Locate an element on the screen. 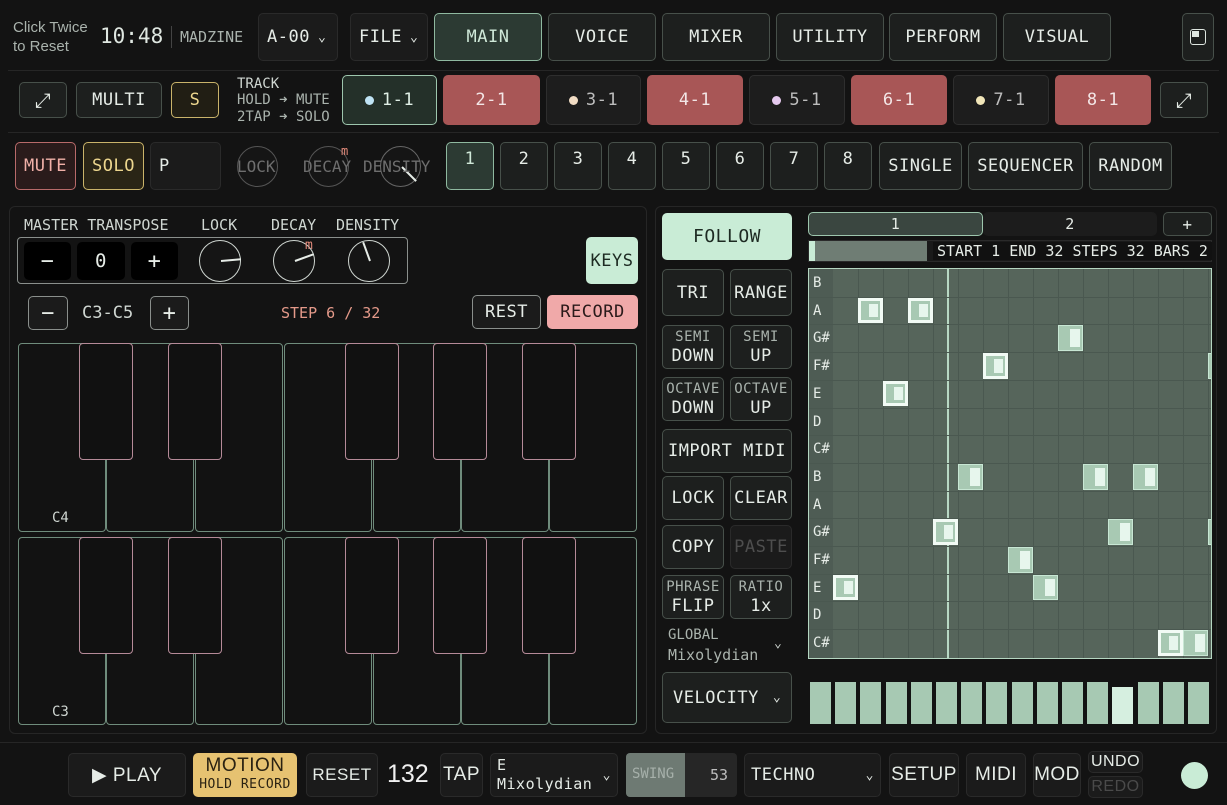 The image size is (1227, 805). range-minus-button: − is located at coordinates (48, 313).